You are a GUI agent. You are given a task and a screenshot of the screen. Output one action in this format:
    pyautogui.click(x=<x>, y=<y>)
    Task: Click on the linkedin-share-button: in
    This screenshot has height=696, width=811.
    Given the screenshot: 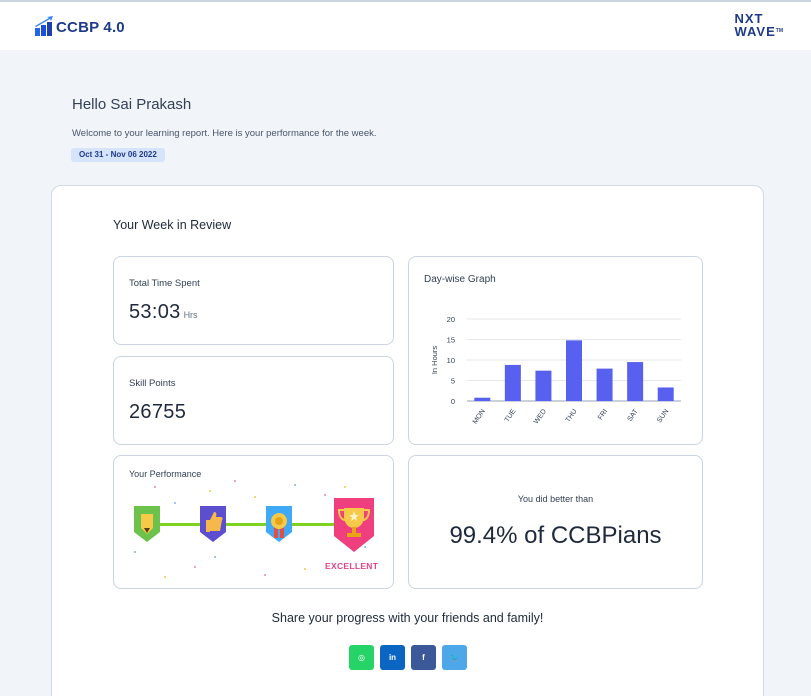 What is the action you would take?
    pyautogui.click(x=392, y=657)
    